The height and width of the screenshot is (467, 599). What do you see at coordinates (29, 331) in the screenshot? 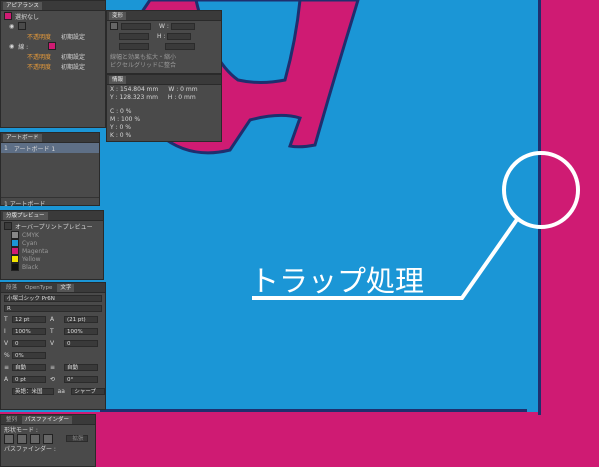
I see `vertical-scale-field: 100%` at bounding box center [29, 331].